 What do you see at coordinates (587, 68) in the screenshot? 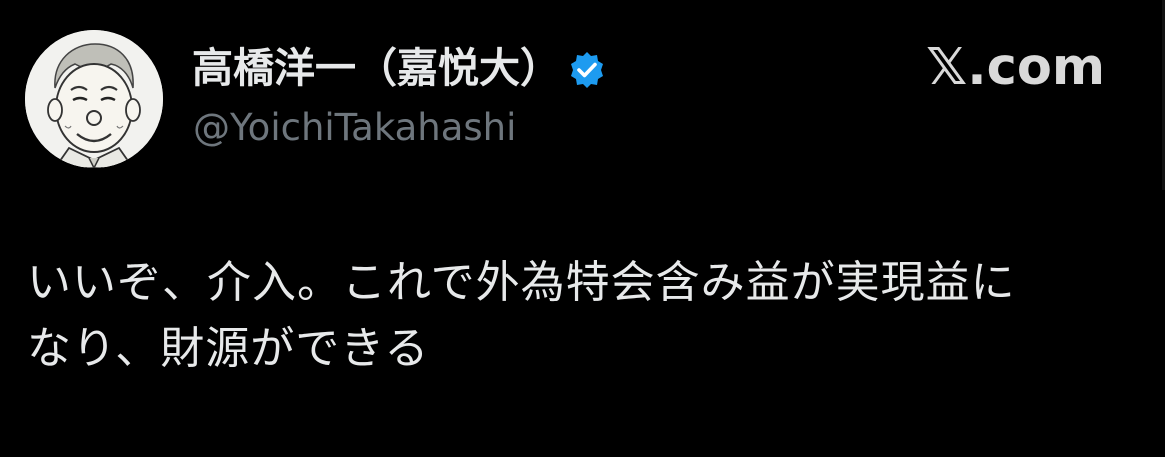
I see `verified-badge-icon` at bounding box center [587, 68].